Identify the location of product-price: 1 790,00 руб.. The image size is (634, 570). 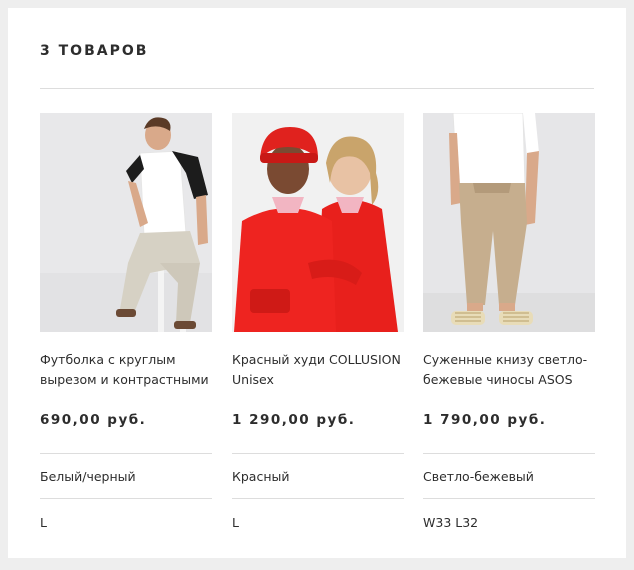
(485, 420).